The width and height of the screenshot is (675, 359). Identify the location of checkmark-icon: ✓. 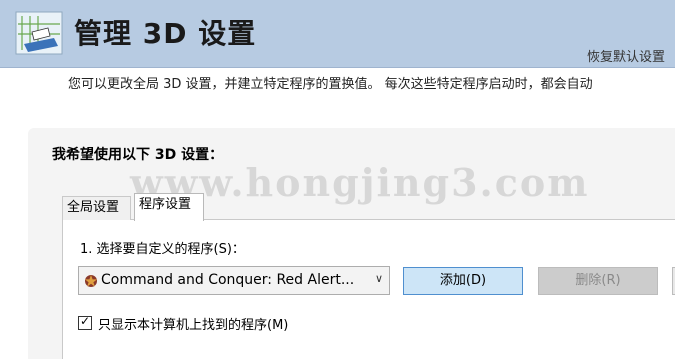
(85, 321).